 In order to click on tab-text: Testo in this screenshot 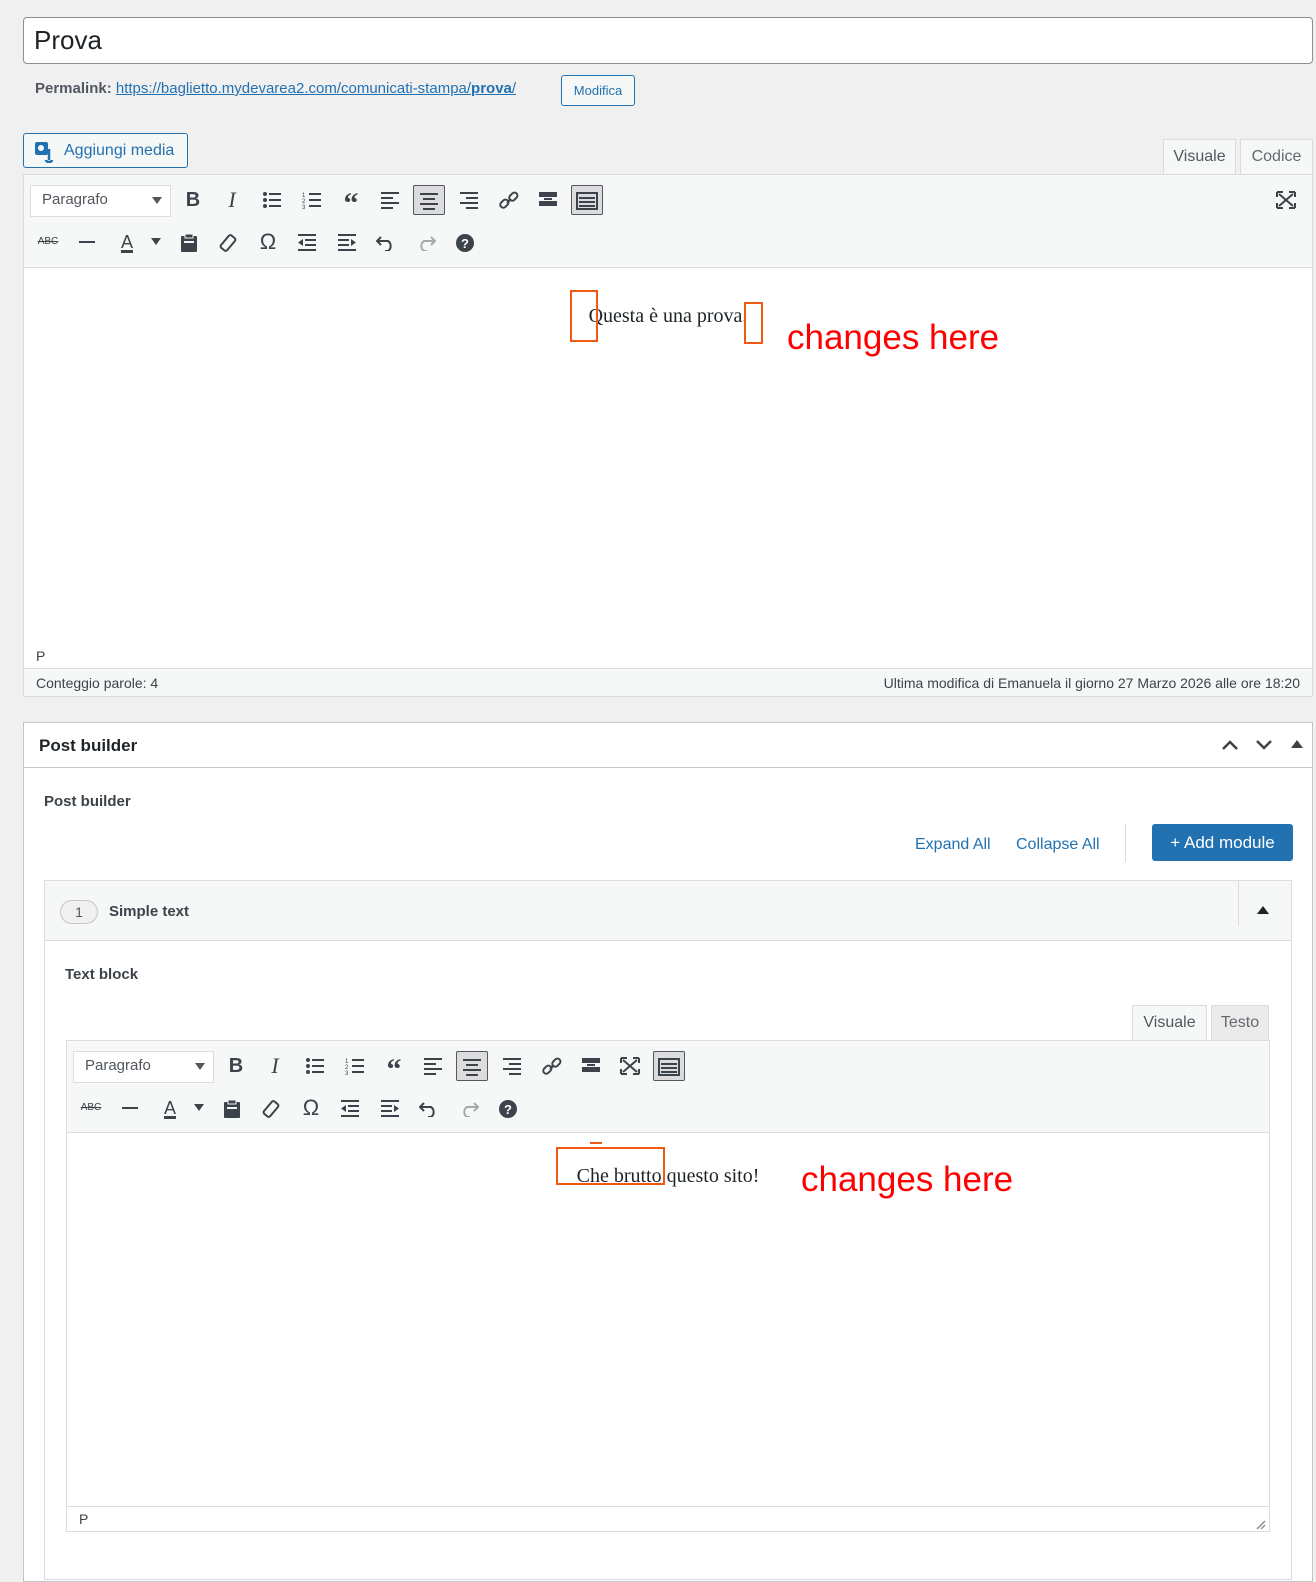, I will do `click(1240, 1023)`.